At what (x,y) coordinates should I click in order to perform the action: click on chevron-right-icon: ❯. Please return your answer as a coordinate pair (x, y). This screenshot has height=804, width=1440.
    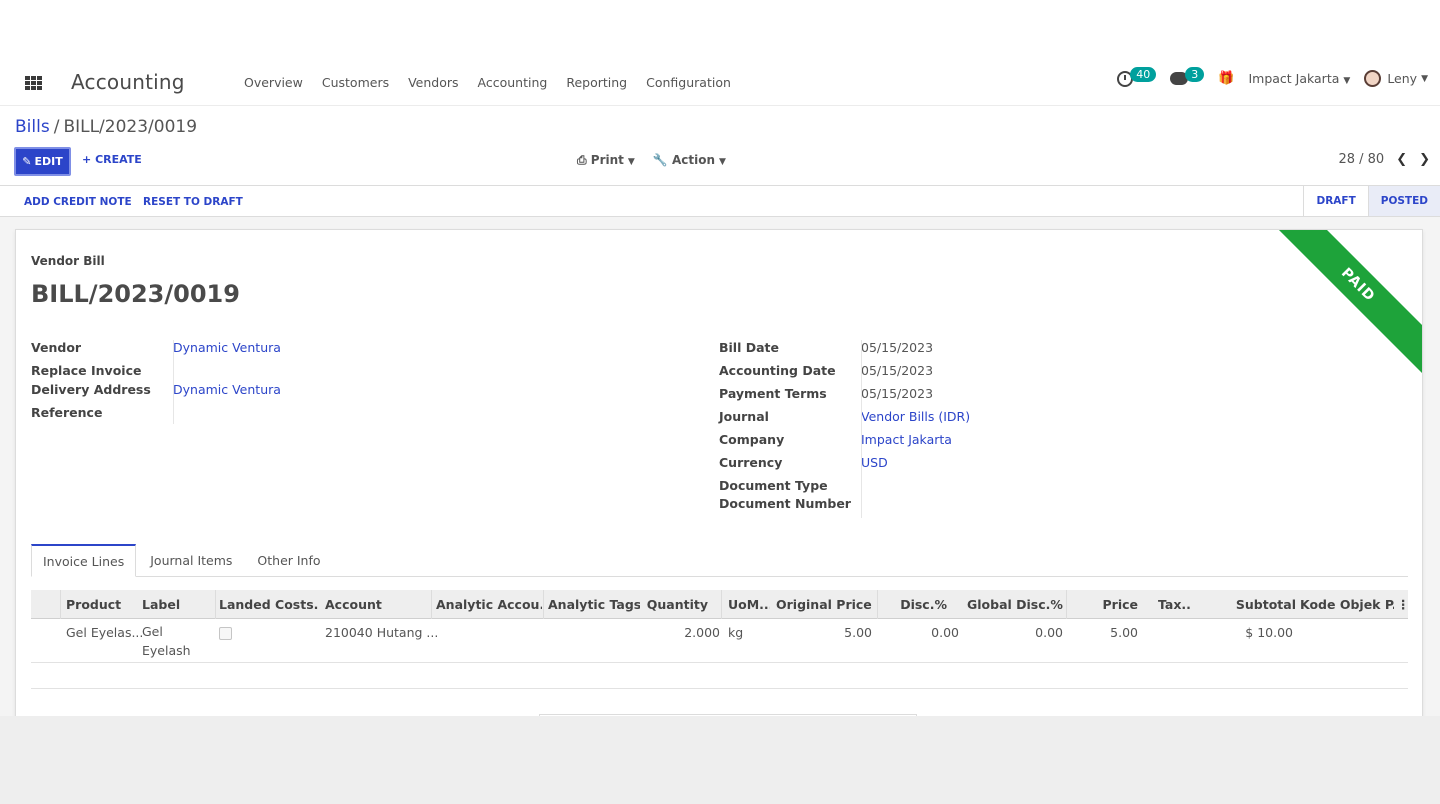
    Looking at the image, I should click on (1424, 159).